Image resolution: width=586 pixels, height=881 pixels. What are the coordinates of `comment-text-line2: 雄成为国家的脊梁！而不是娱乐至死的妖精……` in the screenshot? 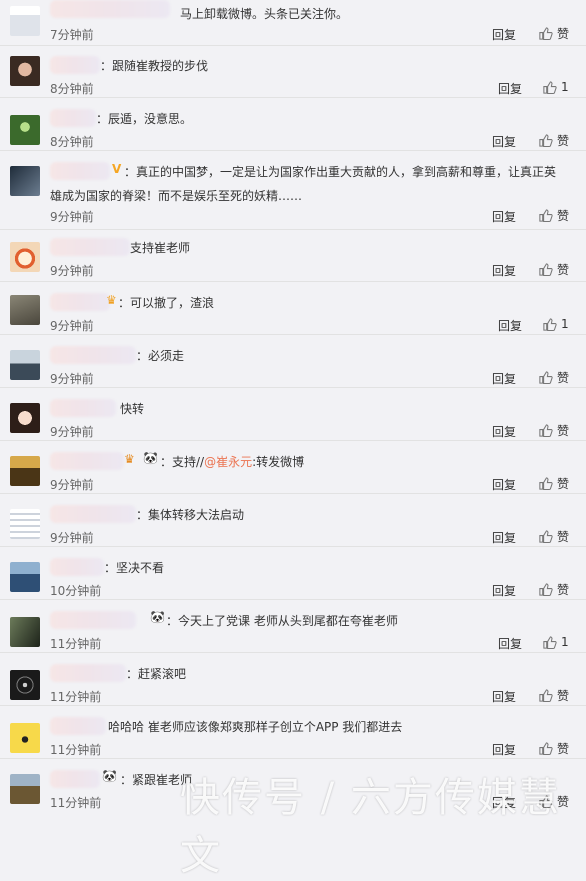 It's located at (176, 196).